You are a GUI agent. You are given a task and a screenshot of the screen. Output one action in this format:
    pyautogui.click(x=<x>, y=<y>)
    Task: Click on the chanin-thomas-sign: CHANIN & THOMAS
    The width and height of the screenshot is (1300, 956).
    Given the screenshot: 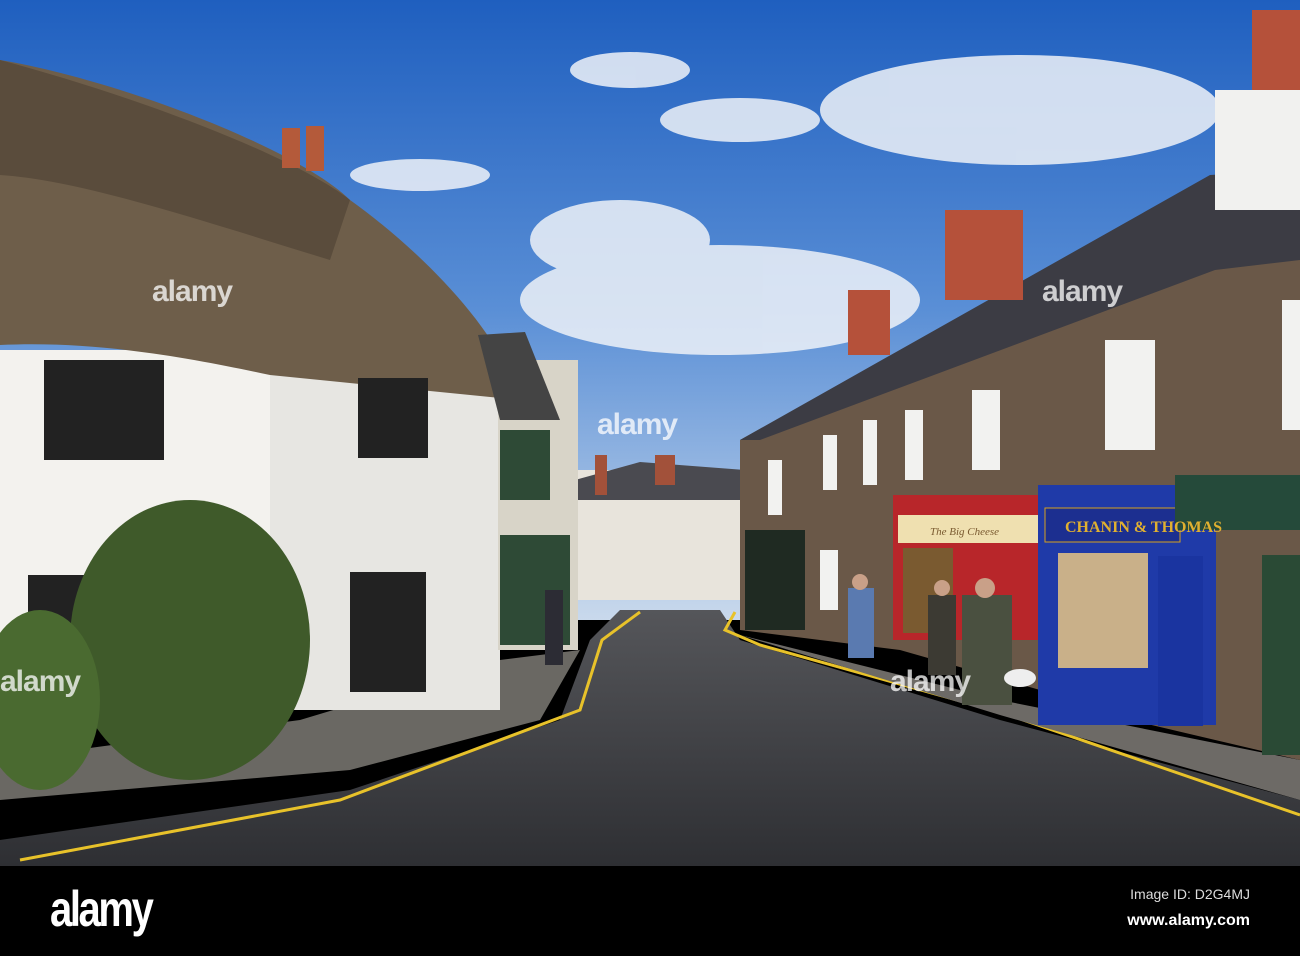 What is the action you would take?
    pyautogui.click(x=1143, y=527)
    